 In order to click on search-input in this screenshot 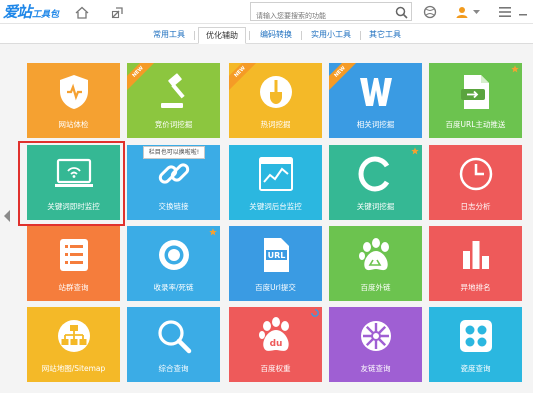, I will do `click(318, 16)`.